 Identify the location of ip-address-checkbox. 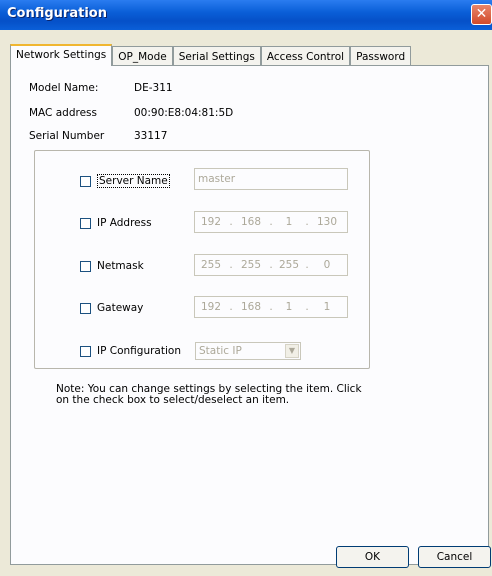
(85, 223).